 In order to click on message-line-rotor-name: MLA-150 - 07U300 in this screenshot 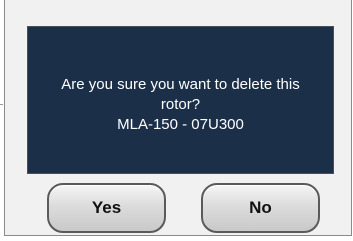, I will do `click(180, 124)`.